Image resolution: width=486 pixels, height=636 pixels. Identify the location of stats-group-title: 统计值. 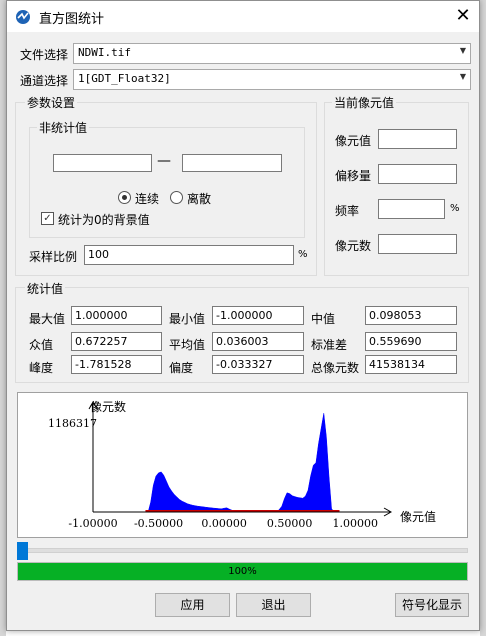
(45, 288).